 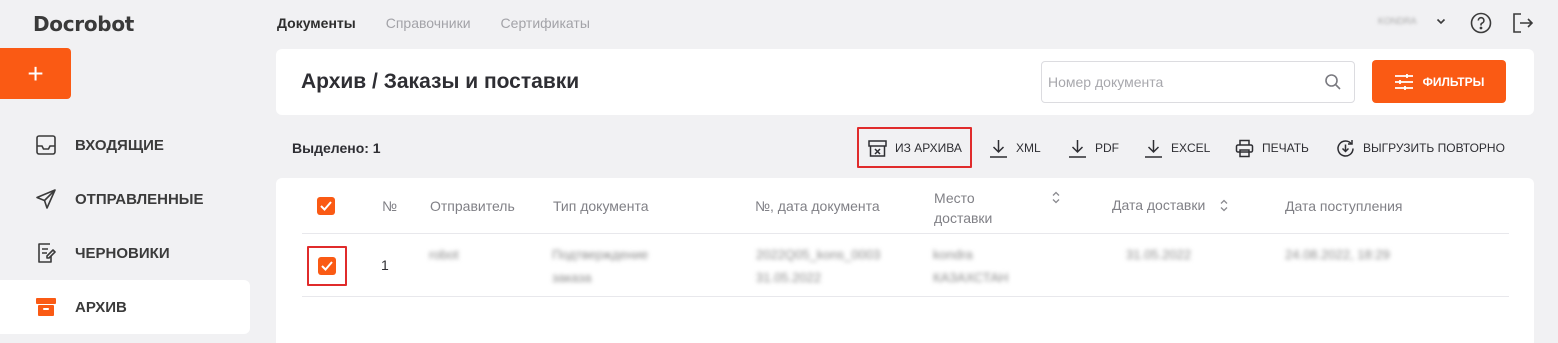 I want to click on sidebar-item-label: ЧЕРНОВИКИ, so click(x=122, y=253).